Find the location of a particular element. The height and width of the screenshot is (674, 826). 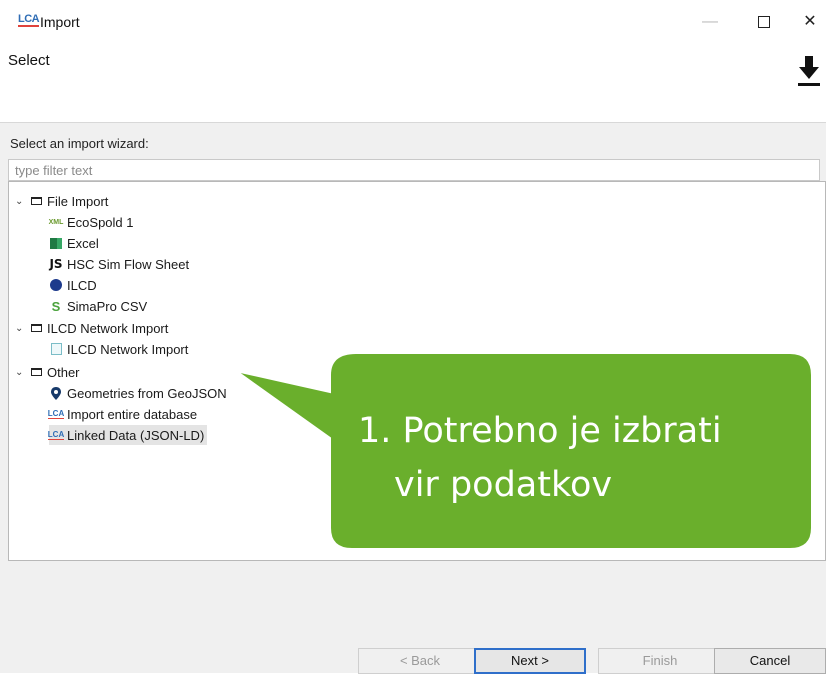

tree-item-excel: Excel is located at coordinates (74, 243).